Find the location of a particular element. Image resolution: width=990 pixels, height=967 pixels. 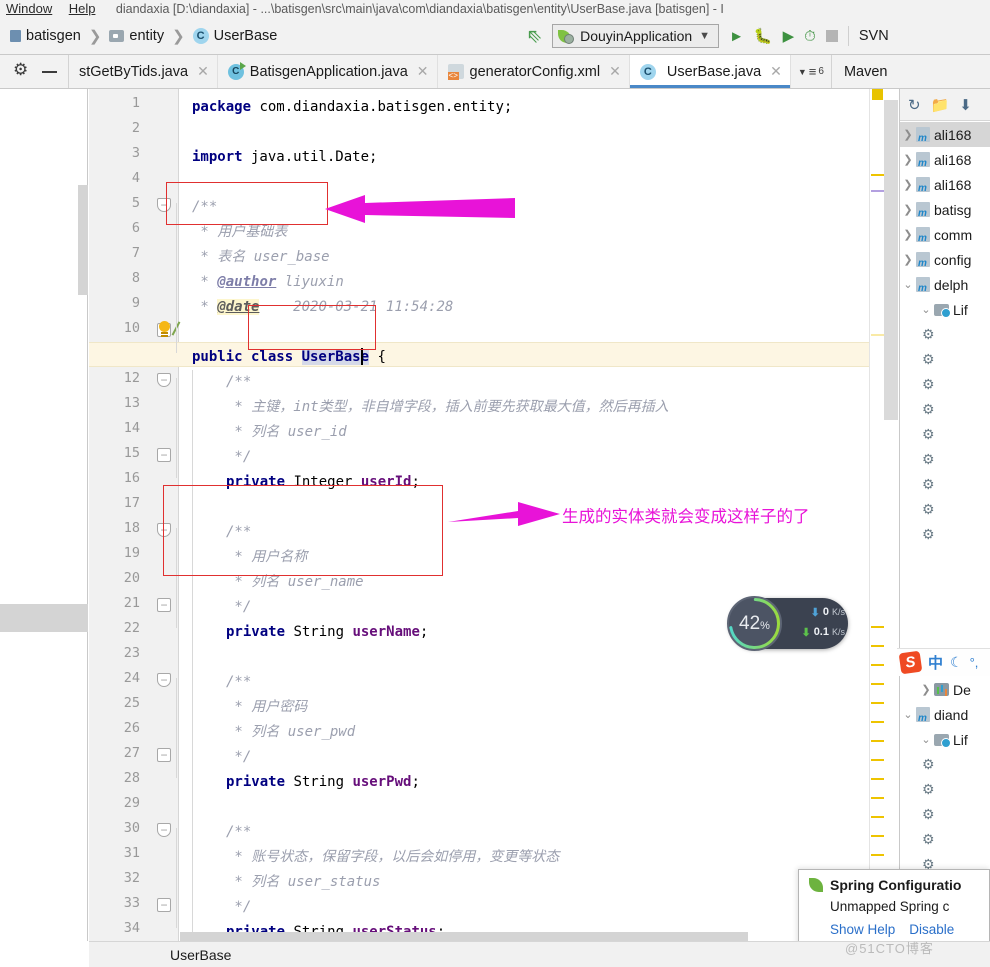

run-with-coverage-icon: ▶ is located at coordinates (789, 36).